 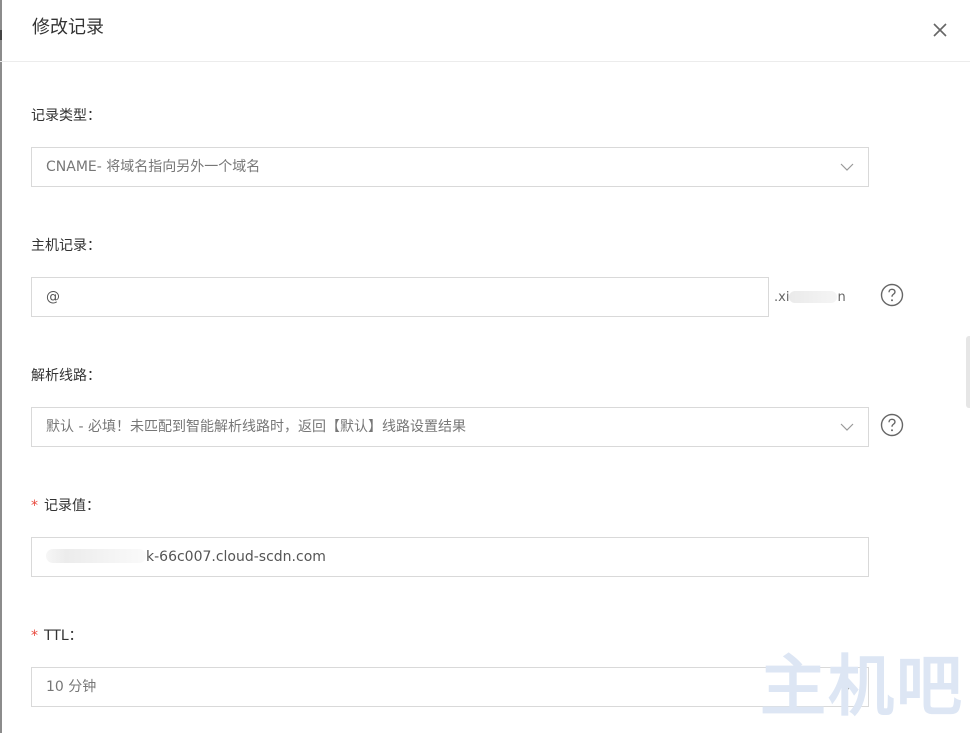 I want to click on resolution-line-label: 解析线路：, so click(x=66, y=376).